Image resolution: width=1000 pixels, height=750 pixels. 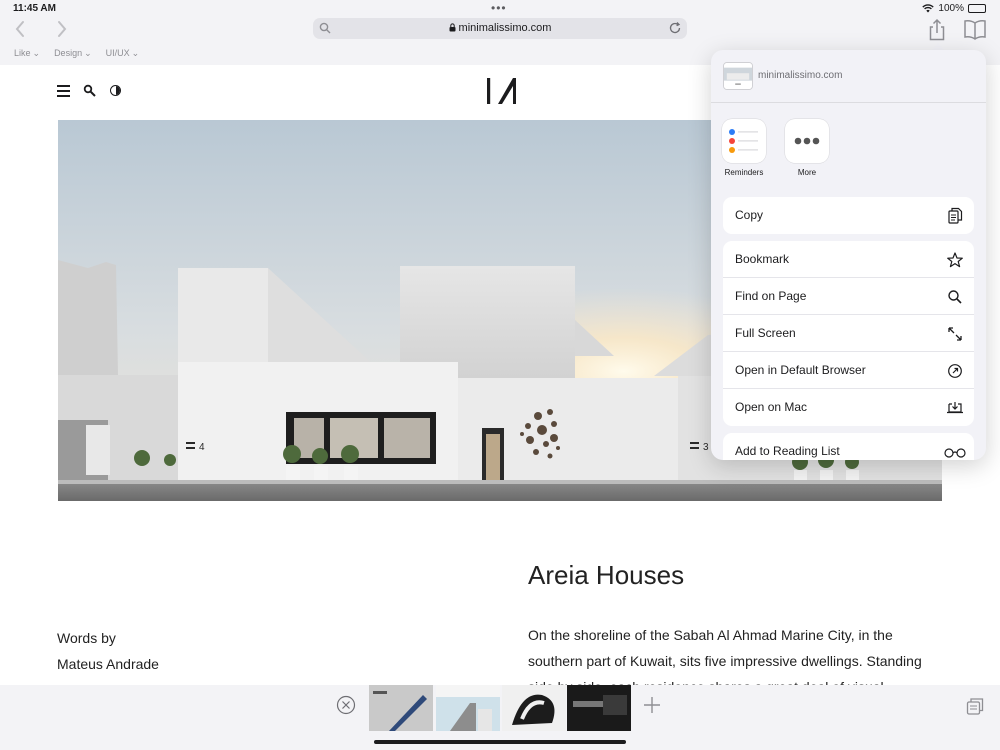 I want to click on home-indicator, so click(x=500, y=742).